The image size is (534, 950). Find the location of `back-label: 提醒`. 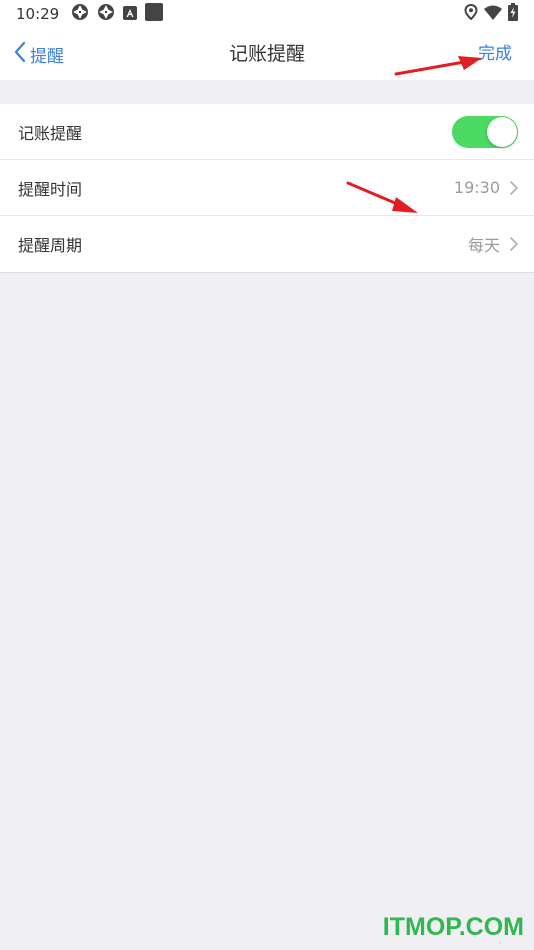

back-label: 提醒 is located at coordinates (47, 56).